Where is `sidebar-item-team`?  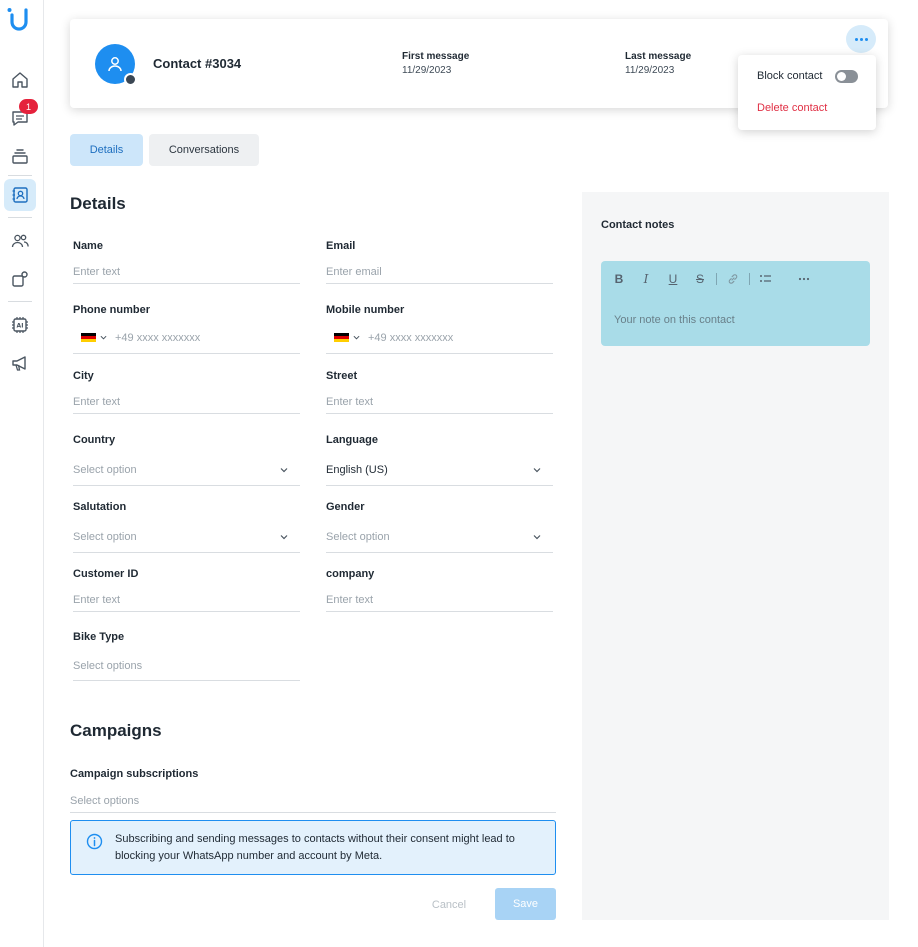
sidebar-item-team is located at coordinates (20, 241).